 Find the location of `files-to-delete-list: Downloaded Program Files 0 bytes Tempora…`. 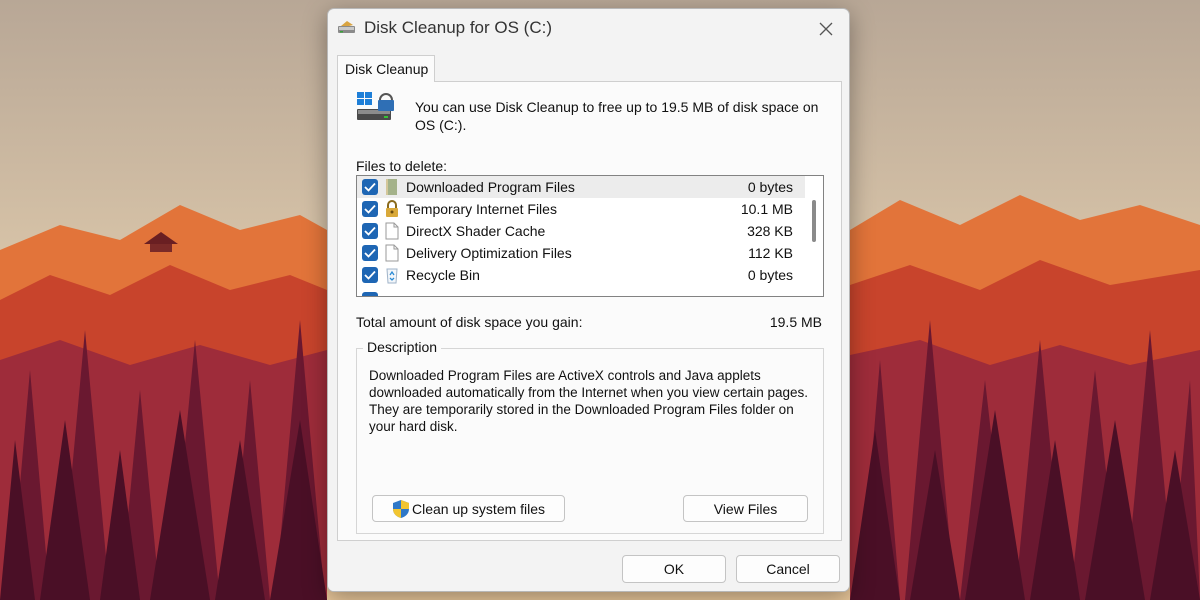

files-to-delete-list: Downloaded Program Files 0 bytes Tempora… is located at coordinates (590, 236).